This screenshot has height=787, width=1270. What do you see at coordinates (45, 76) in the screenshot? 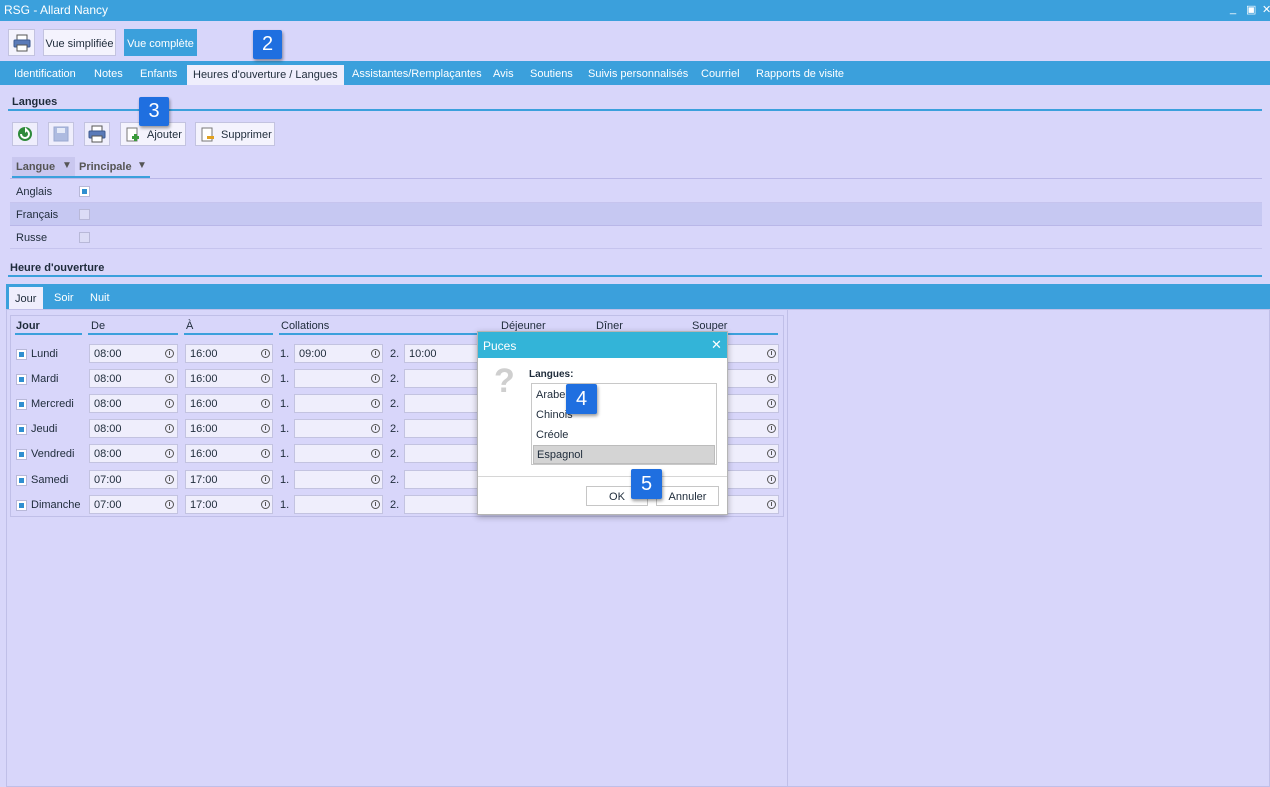
I see `tab-identification: Identification` at bounding box center [45, 76].